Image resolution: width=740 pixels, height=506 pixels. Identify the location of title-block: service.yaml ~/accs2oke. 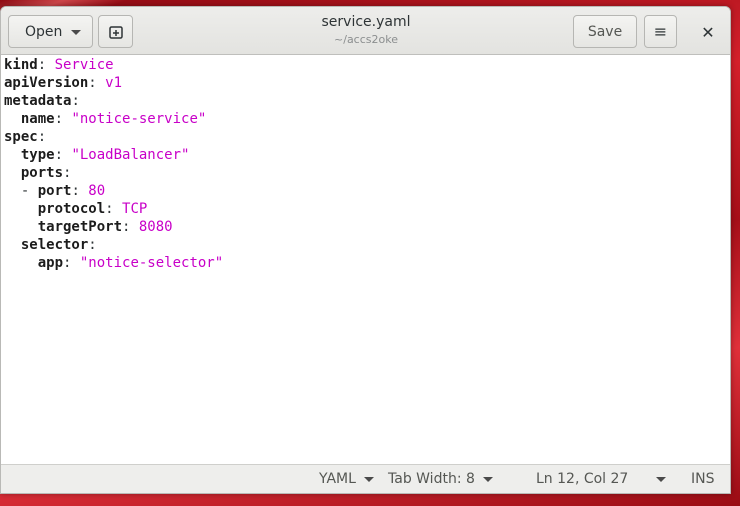
(366, 30).